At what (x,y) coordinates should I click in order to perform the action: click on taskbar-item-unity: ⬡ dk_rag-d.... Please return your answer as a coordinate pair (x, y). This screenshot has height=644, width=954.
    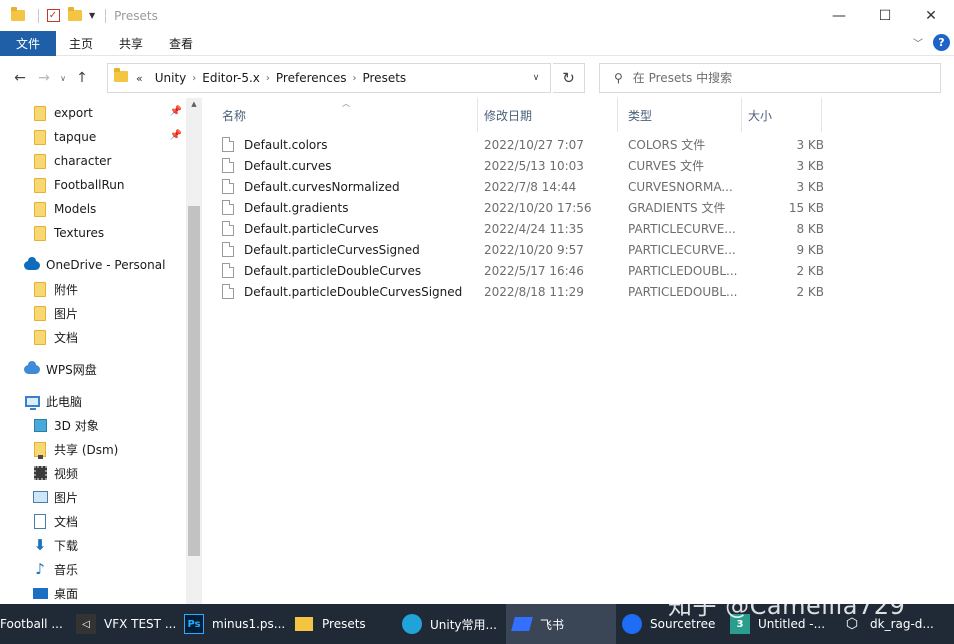
    Looking at the image, I should click on (885, 624).